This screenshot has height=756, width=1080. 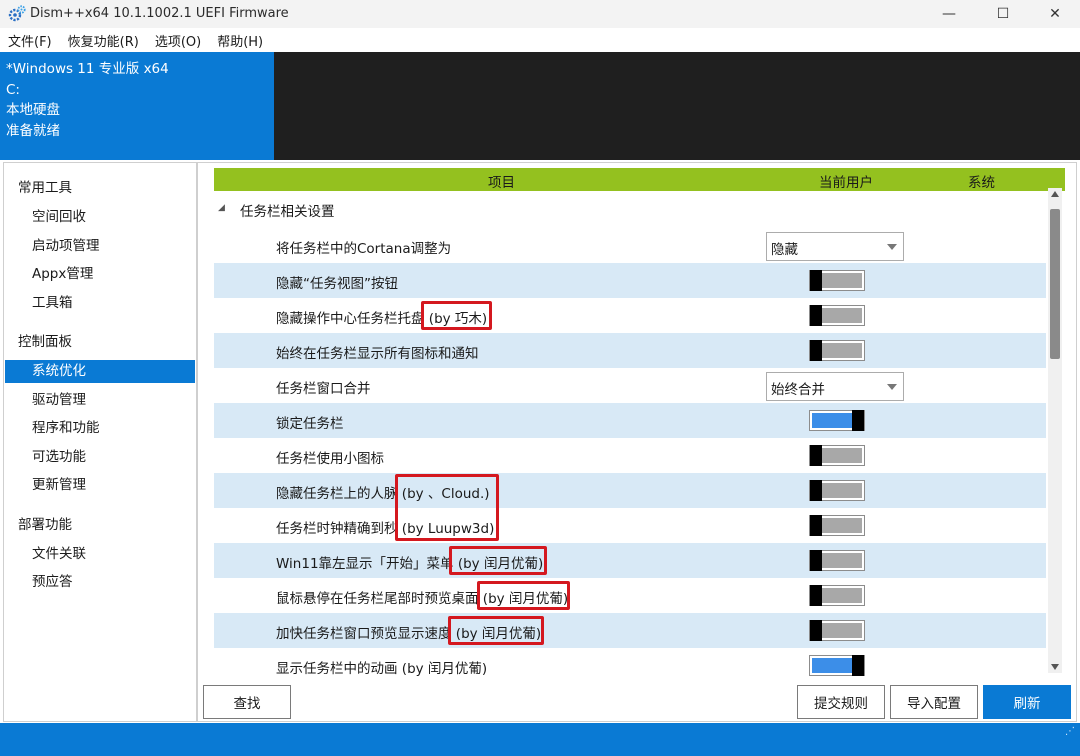 I want to click on menu-restore: 恢复功能(R), so click(x=103, y=40).